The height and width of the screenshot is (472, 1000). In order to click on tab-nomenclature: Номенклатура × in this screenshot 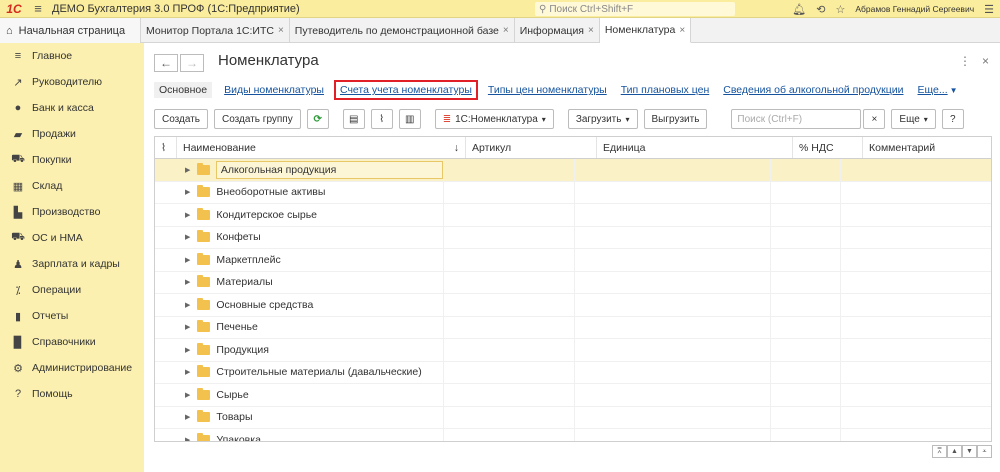, I will do `click(645, 30)`.